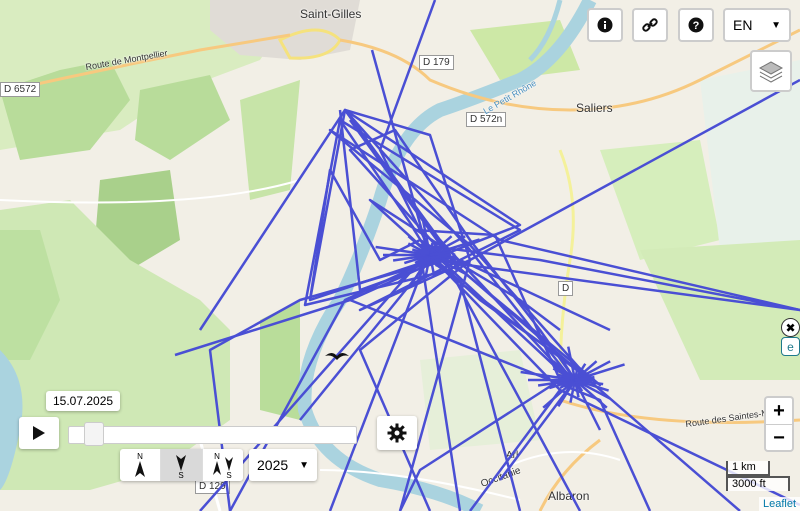 The width and height of the screenshot is (800, 511). I want to click on orientation-toggle: N S N S, so click(181, 465).